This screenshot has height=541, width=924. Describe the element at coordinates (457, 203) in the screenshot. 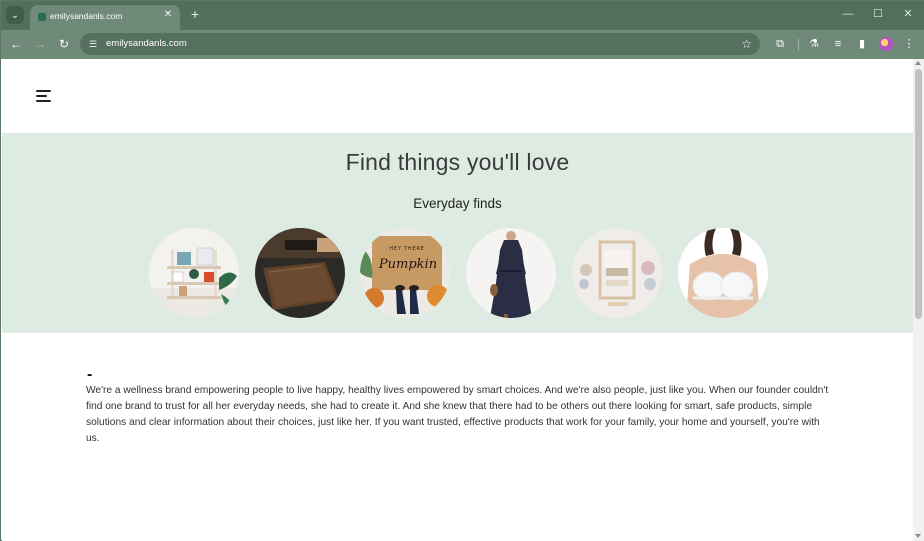

I see `hero-subtitle: Everyday finds` at that location.